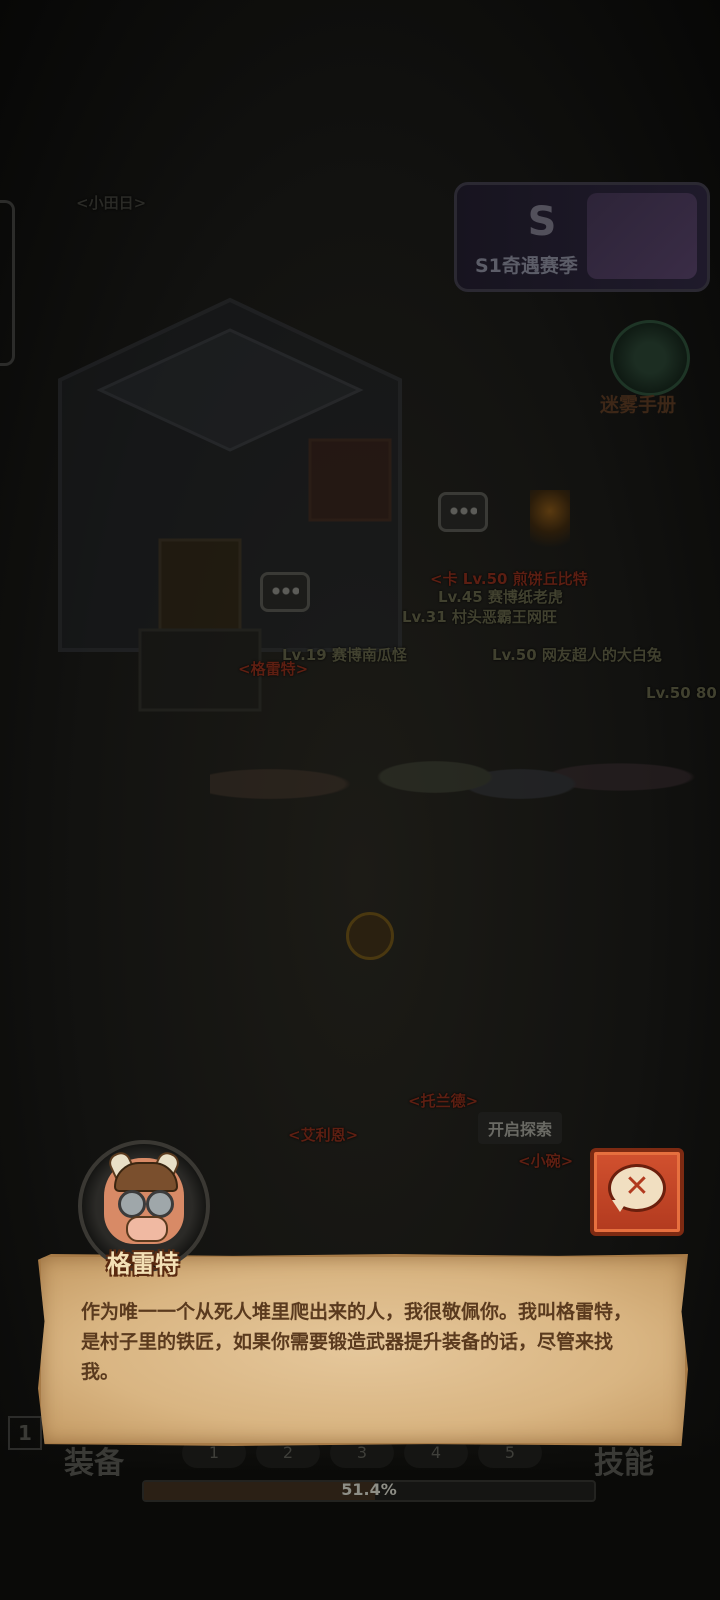  Describe the element at coordinates (111, 203) in the screenshot. I see `npc-name-tag: <小田日>` at that location.